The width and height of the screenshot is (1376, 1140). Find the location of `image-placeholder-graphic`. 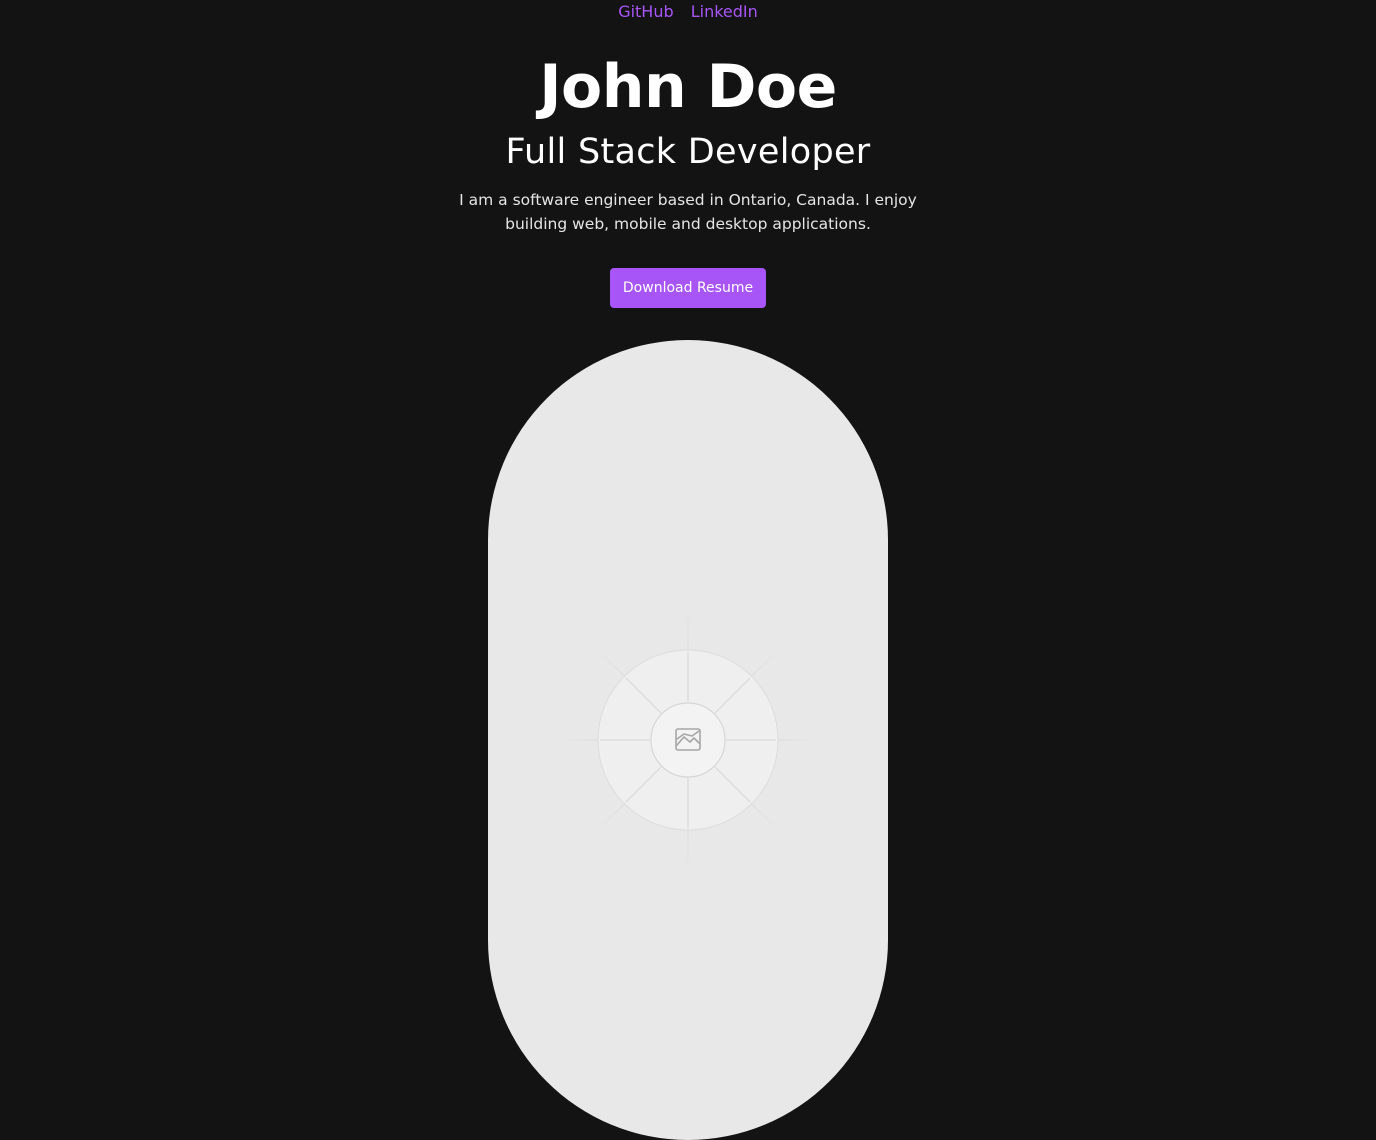

image-placeholder-graphic is located at coordinates (688, 740).